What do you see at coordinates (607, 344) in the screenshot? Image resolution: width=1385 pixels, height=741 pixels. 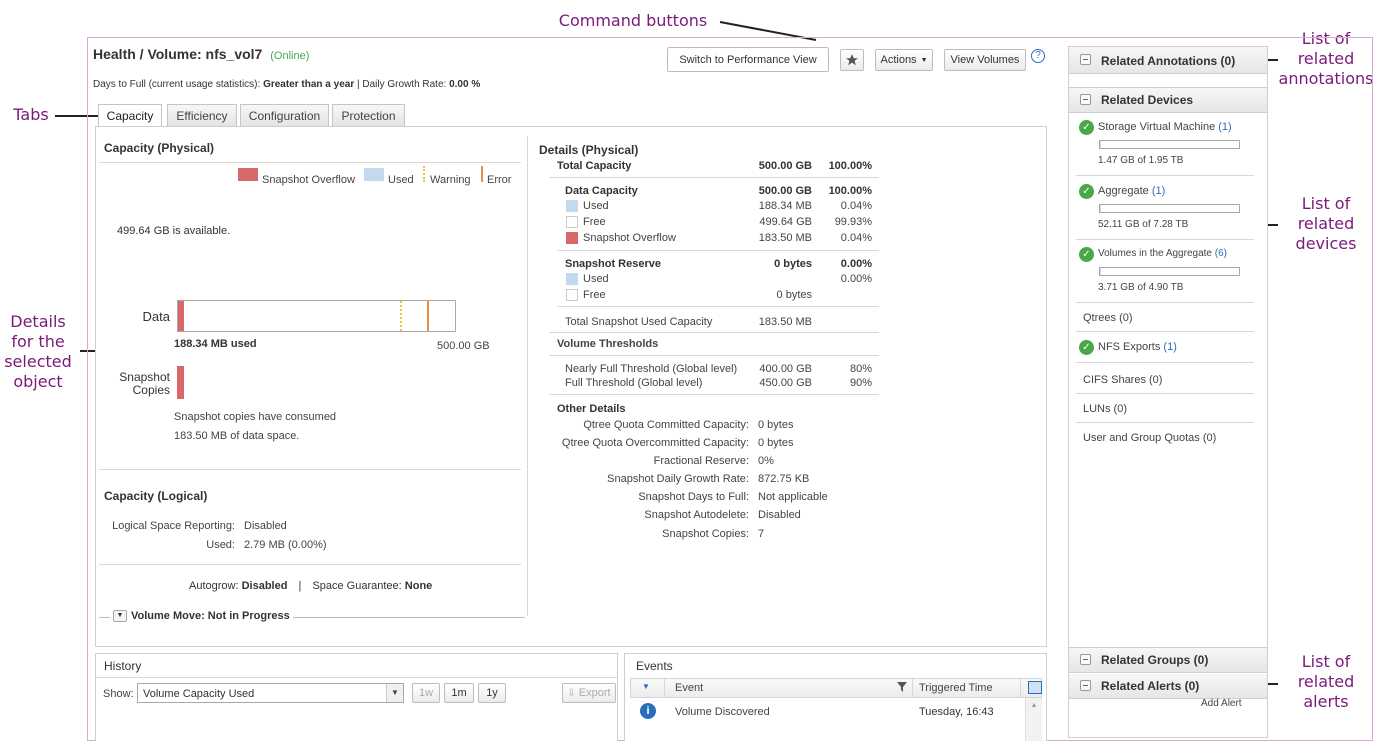 I see `thresholds-title: Volume Thresholds` at bounding box center [607, 344].